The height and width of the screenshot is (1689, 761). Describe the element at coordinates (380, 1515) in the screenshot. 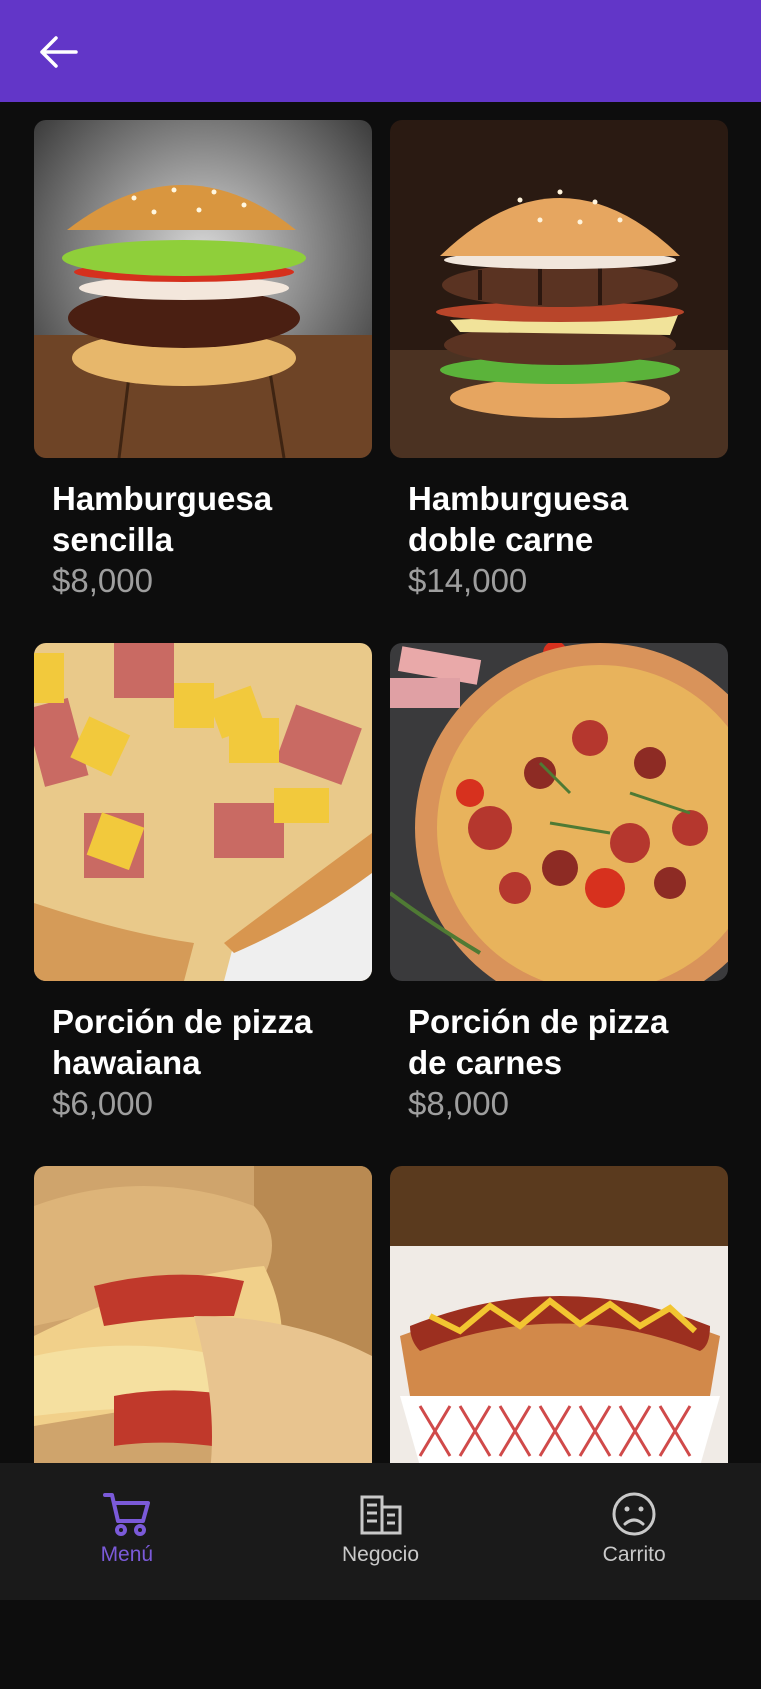

I see `building-icon` at that location.